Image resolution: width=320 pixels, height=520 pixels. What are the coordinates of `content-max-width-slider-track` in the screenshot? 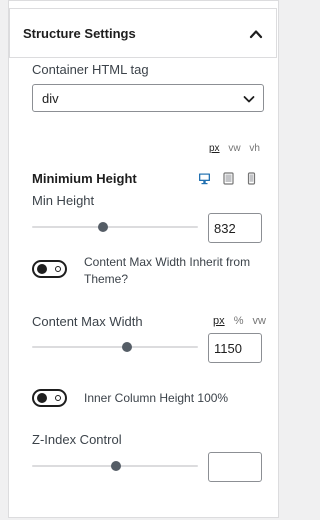 It's located at (115, 347).